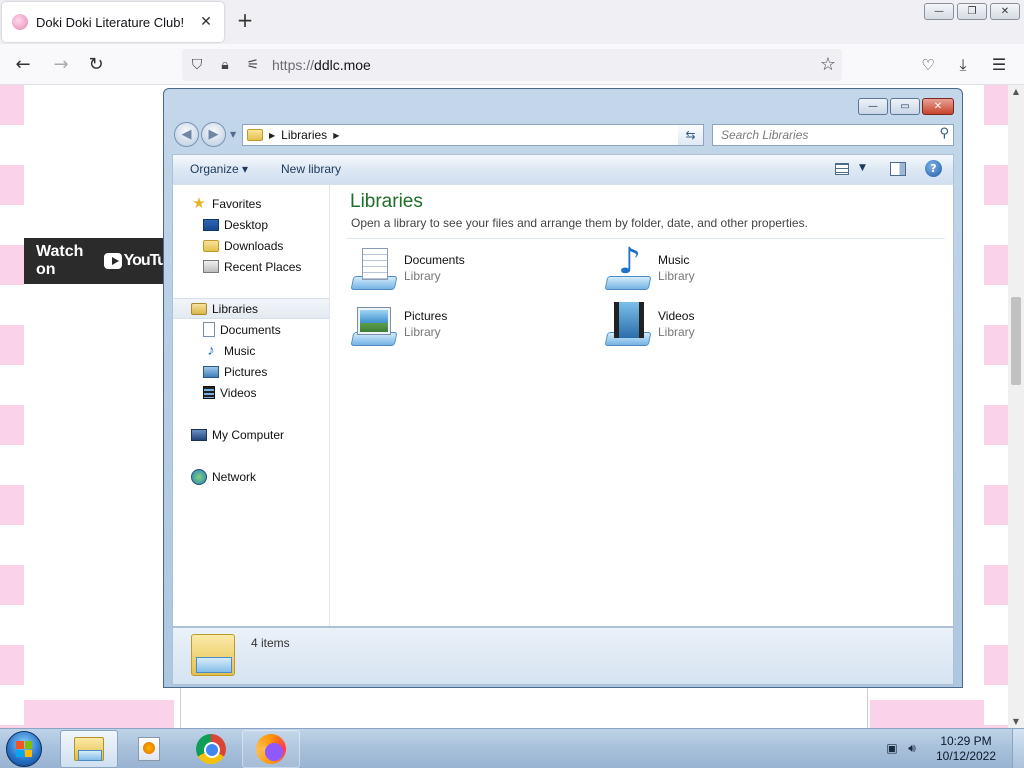  Describe the element at coordinates (862, 168) in the screenshot. I see `view-dropdown-icon: ▼` at that location.